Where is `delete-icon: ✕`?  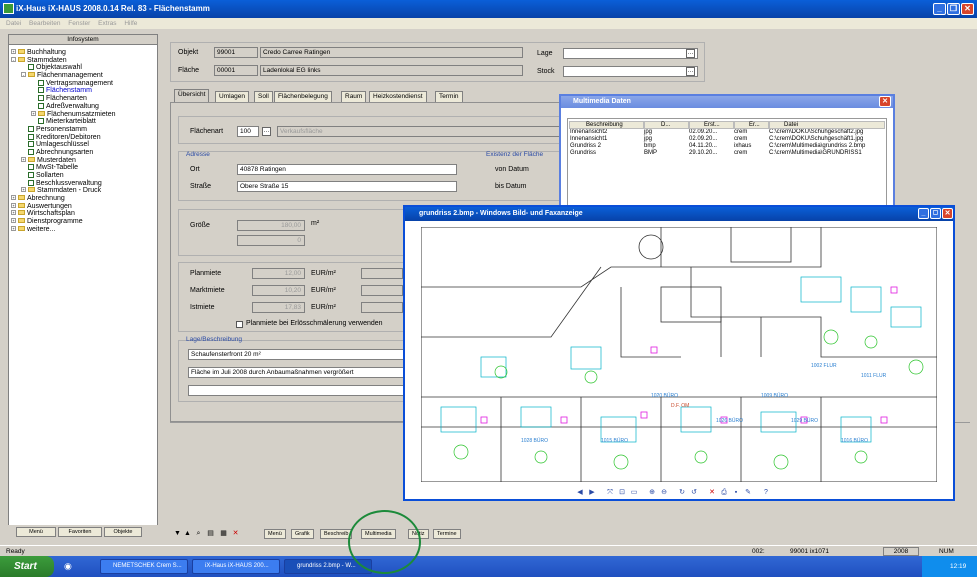 delete-icon: ✕ is located at coordinates (235, 534).